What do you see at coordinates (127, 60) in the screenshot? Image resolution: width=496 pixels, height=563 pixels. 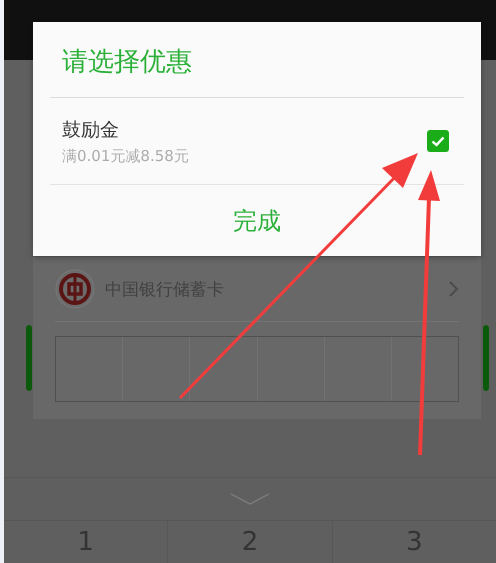 I see `dialog-title: 请选择优惠` at bounding box center [127, 60].